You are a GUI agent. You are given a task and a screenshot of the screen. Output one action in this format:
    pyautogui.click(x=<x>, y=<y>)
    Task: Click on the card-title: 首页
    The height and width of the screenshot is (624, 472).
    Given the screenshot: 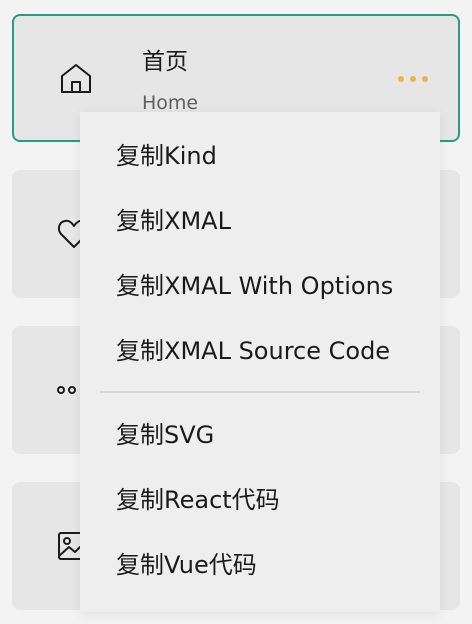 What is the action you would take?
    pyautogui.click(x=165, y=62)
    